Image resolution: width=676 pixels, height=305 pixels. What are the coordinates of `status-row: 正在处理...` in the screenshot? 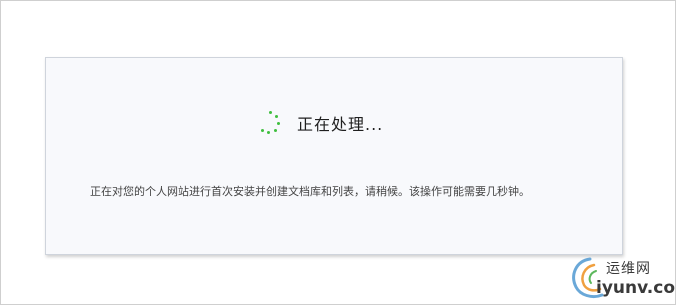 It's located at (321, 123).